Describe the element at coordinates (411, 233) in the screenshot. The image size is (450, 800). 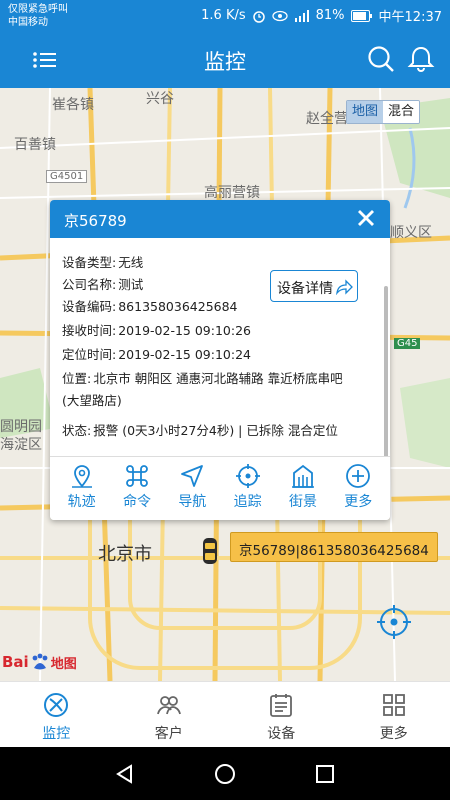
I see `map-label-shunyi: 顺义区` at that location.